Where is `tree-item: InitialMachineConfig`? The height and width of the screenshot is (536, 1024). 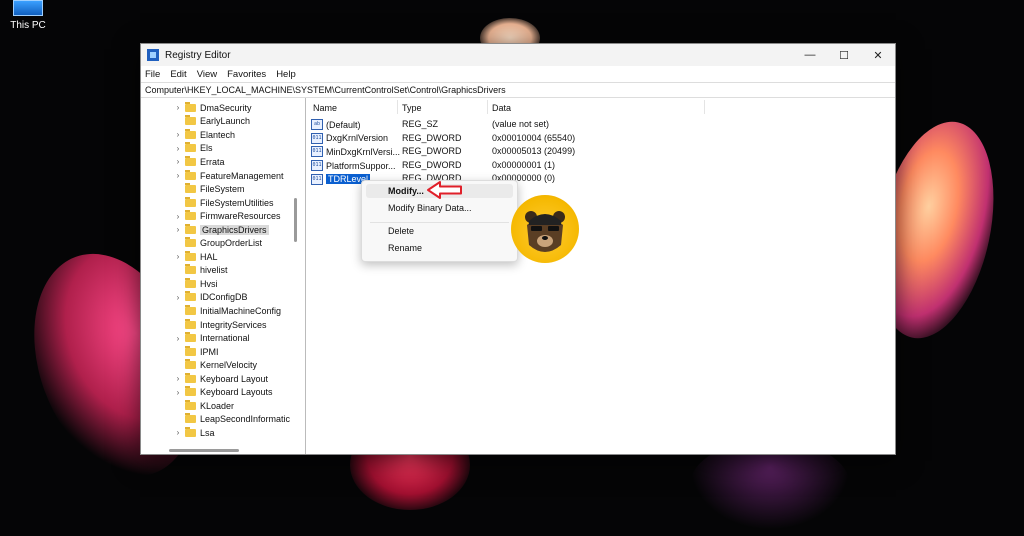 tree-item: InitialMachineConfig is located at coordinates (227, 311).